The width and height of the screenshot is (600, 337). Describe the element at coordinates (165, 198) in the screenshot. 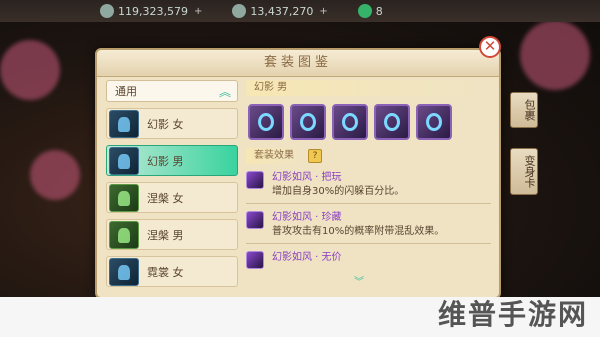

I see `set-item-label: 涅槃 女` at that location.